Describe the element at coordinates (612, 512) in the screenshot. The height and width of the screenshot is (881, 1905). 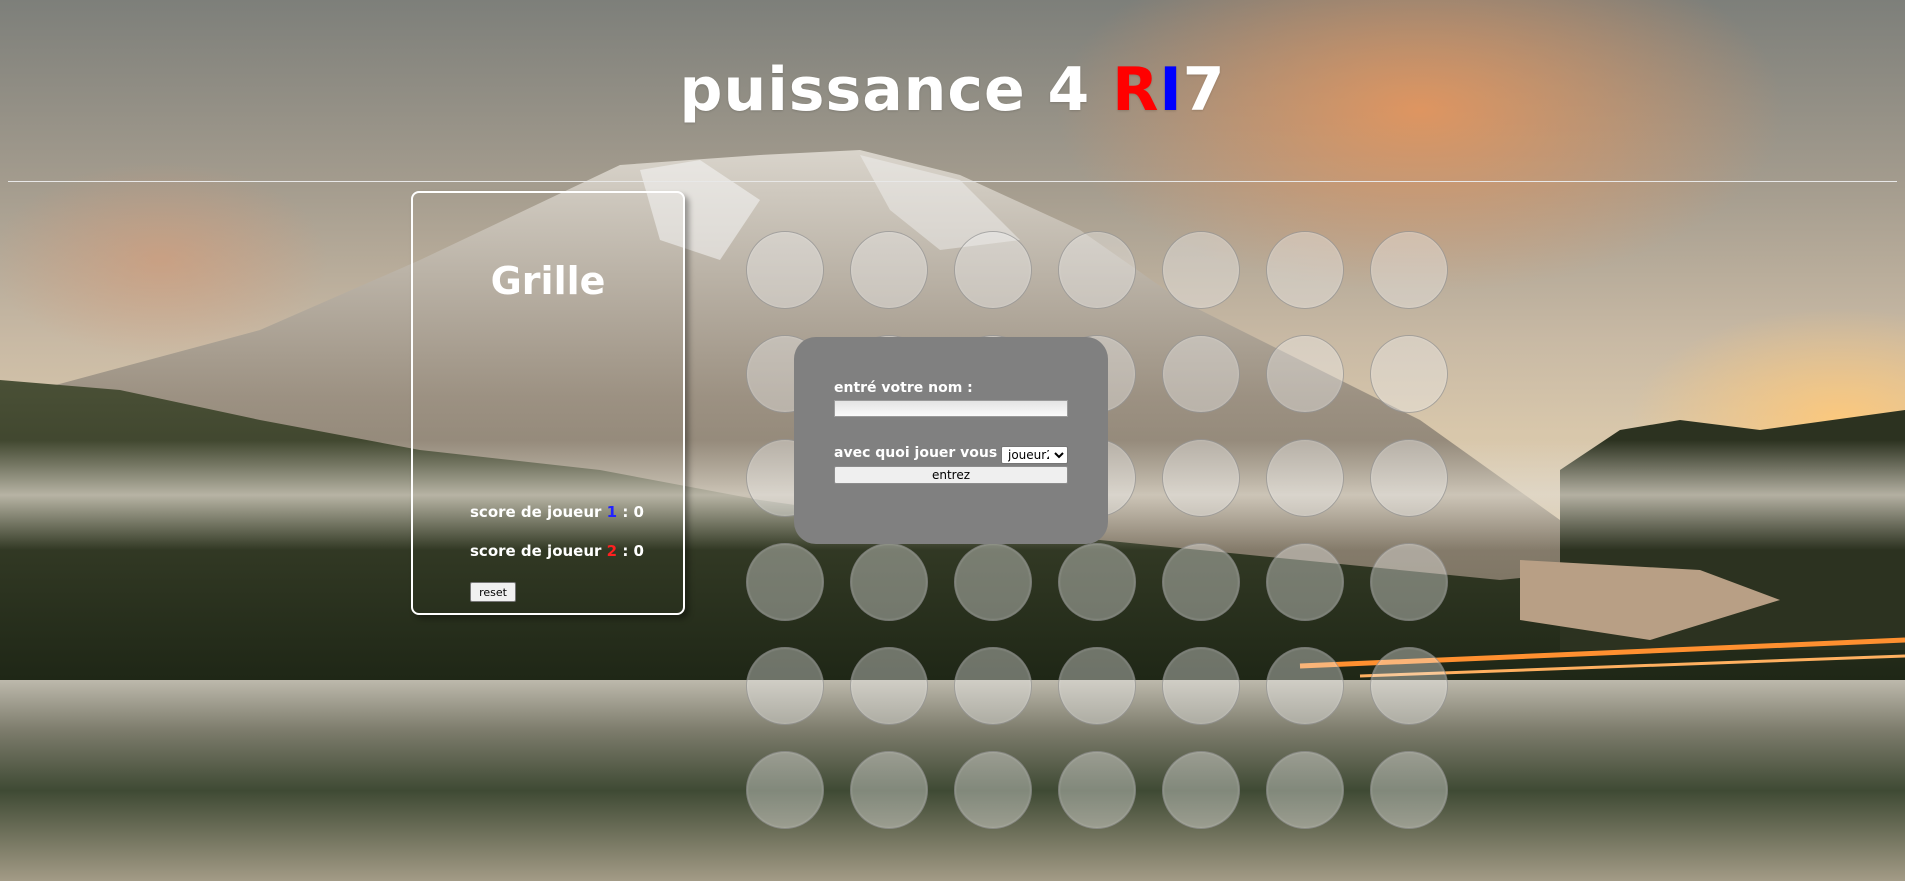
I see `player-1-number: 1` at that location.